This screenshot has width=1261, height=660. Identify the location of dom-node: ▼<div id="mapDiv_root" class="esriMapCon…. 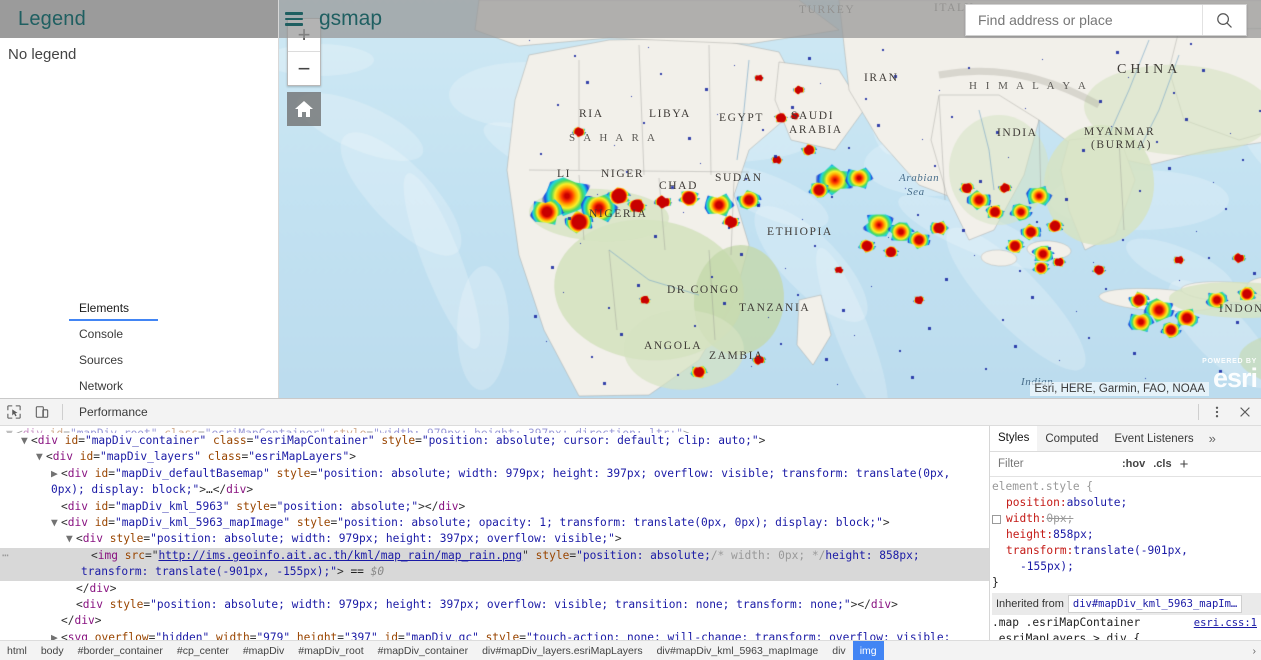
(494, 429).